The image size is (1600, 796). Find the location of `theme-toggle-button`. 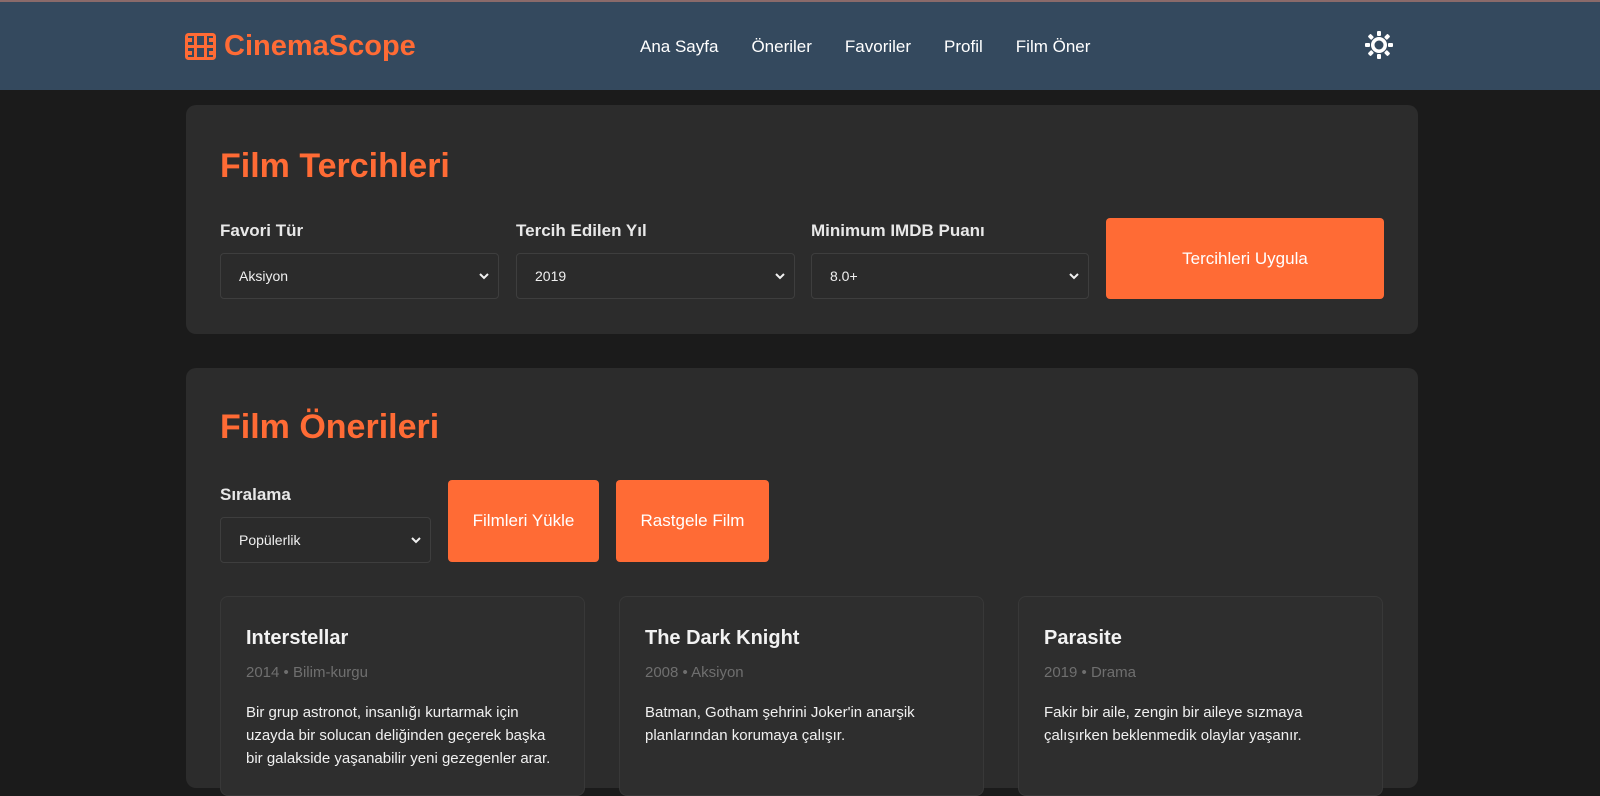

theme-toggle-button is located at coordinates (1379, 47).